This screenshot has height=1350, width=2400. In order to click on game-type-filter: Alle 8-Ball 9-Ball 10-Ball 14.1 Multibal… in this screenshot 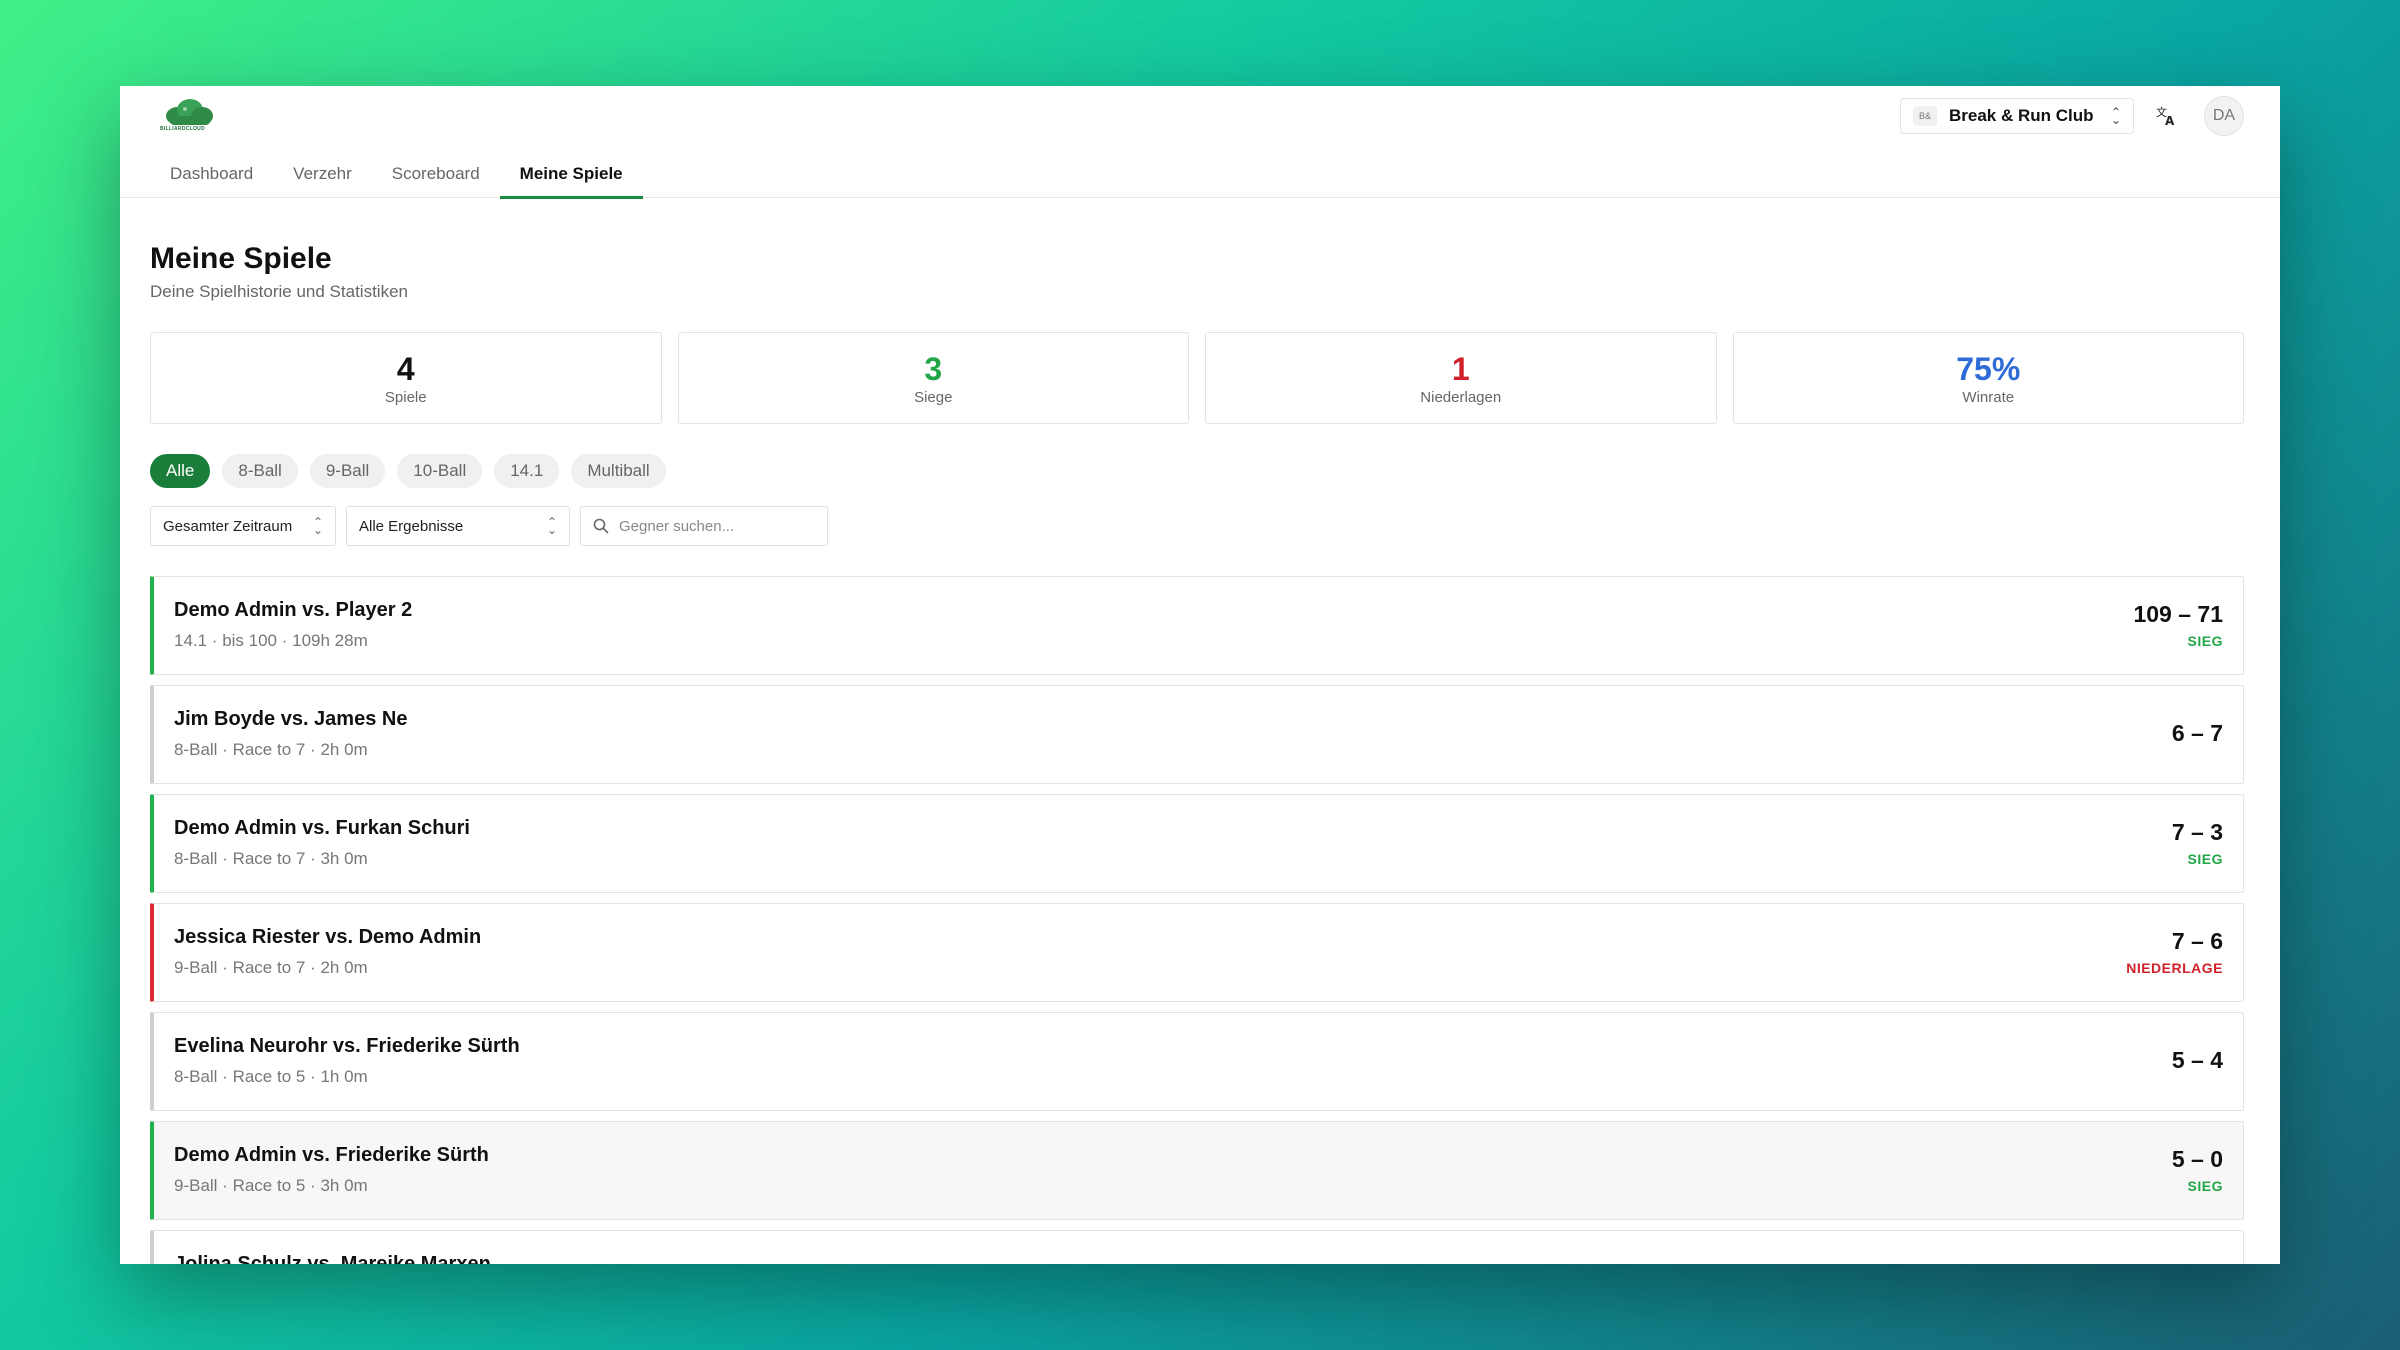, I will do `click(1197, 471)`.